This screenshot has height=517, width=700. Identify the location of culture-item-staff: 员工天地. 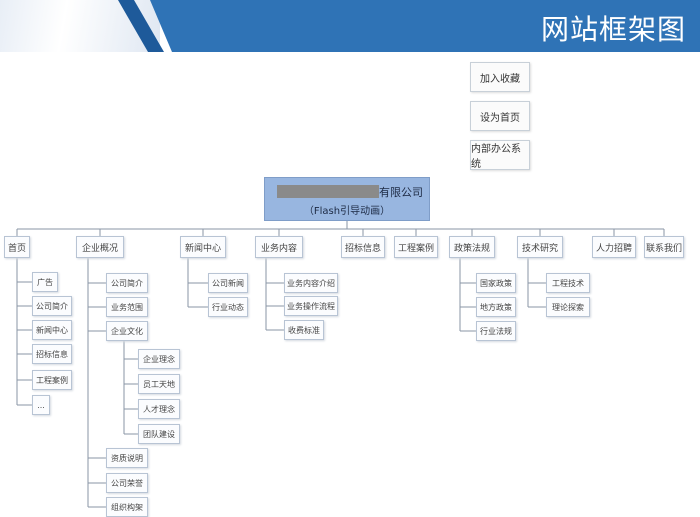
(159, 384).